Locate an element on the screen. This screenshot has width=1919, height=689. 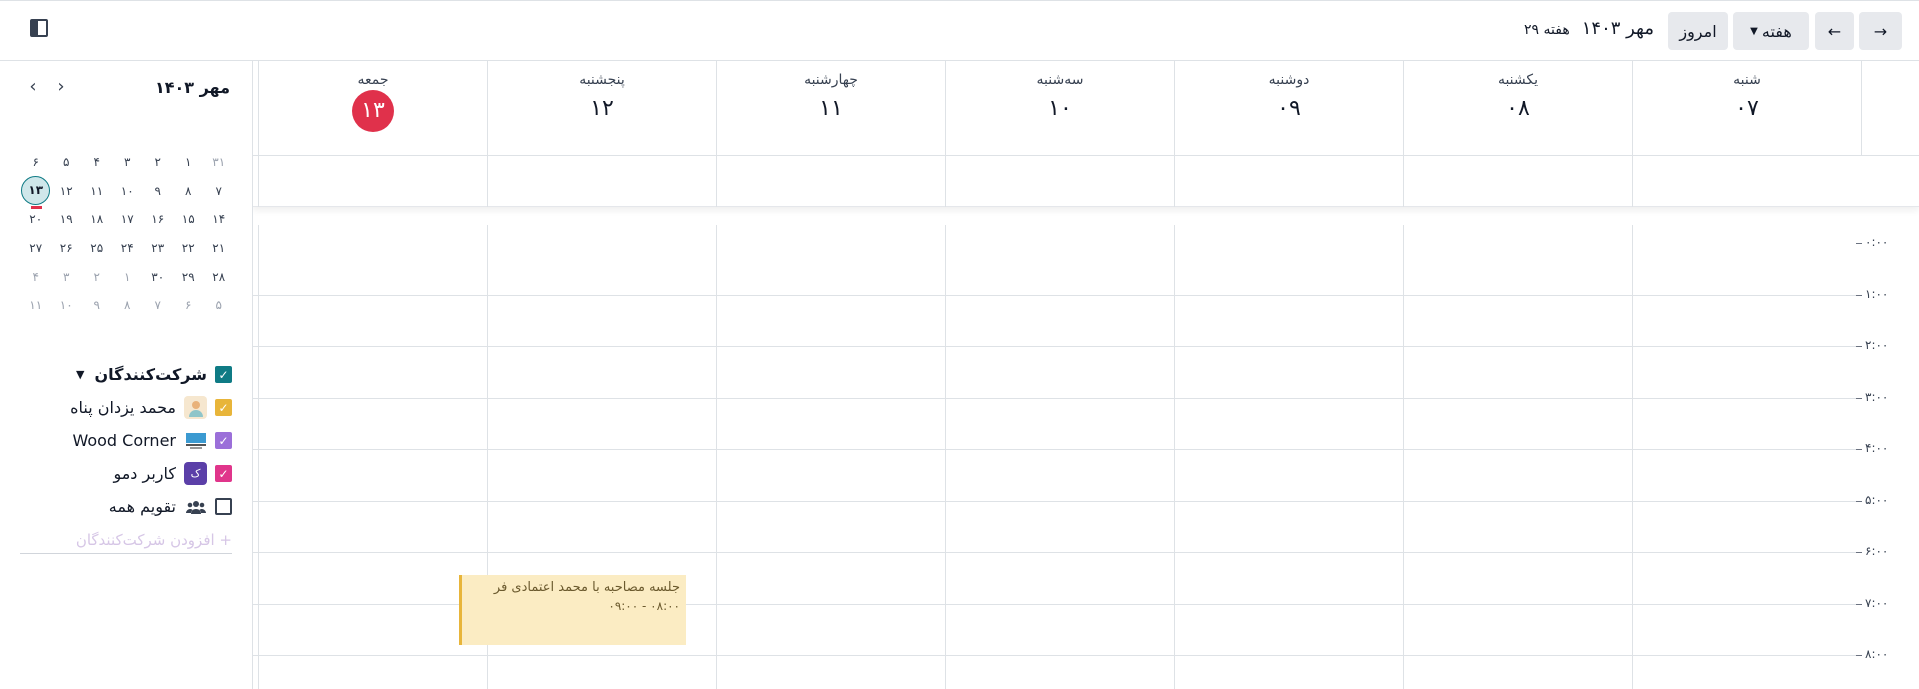
all-day-row is located at coordinates (1086, 181).